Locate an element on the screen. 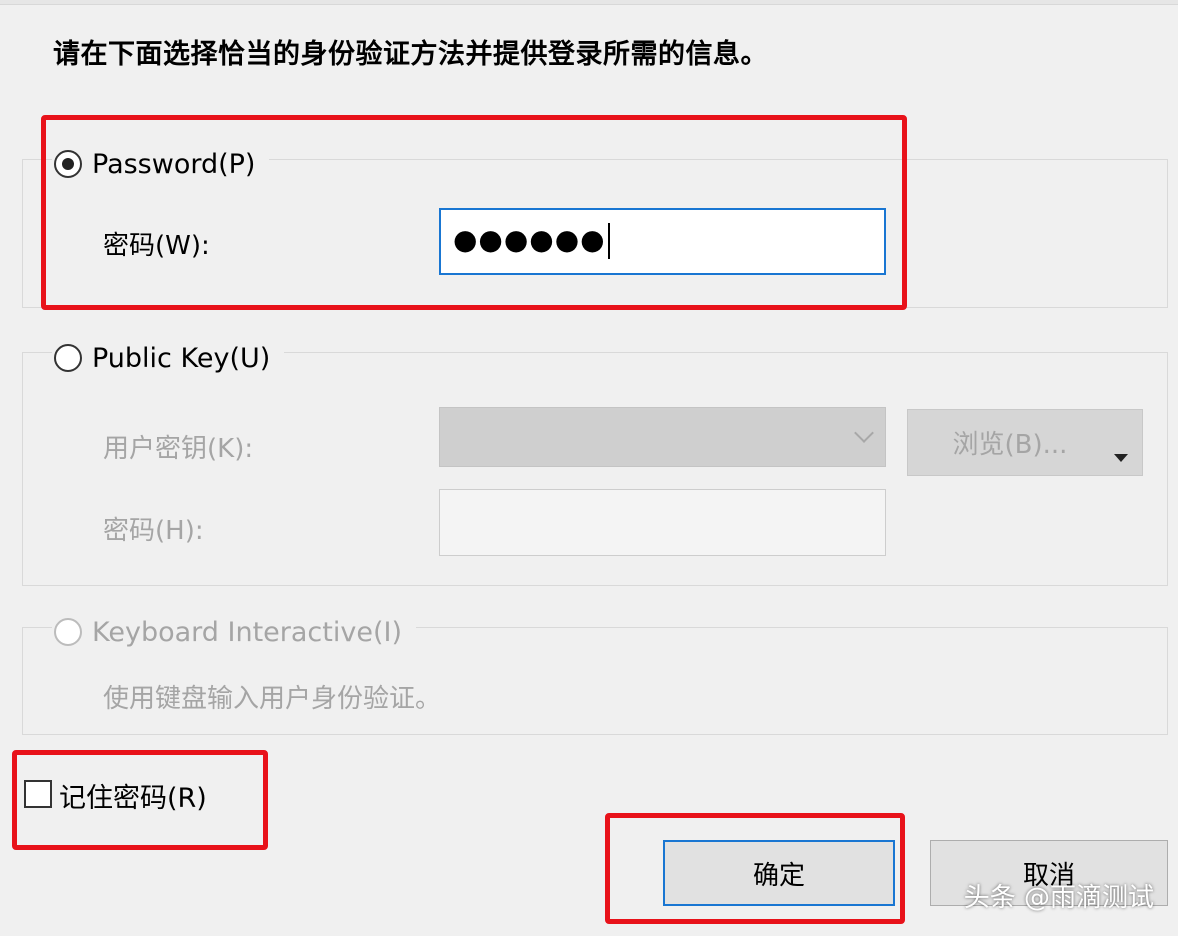 Image resolution: width=1178 pixels, height=936 pixels. watermark-text: 头条 @雨滴测试 is located at coordinates (1058, 898).